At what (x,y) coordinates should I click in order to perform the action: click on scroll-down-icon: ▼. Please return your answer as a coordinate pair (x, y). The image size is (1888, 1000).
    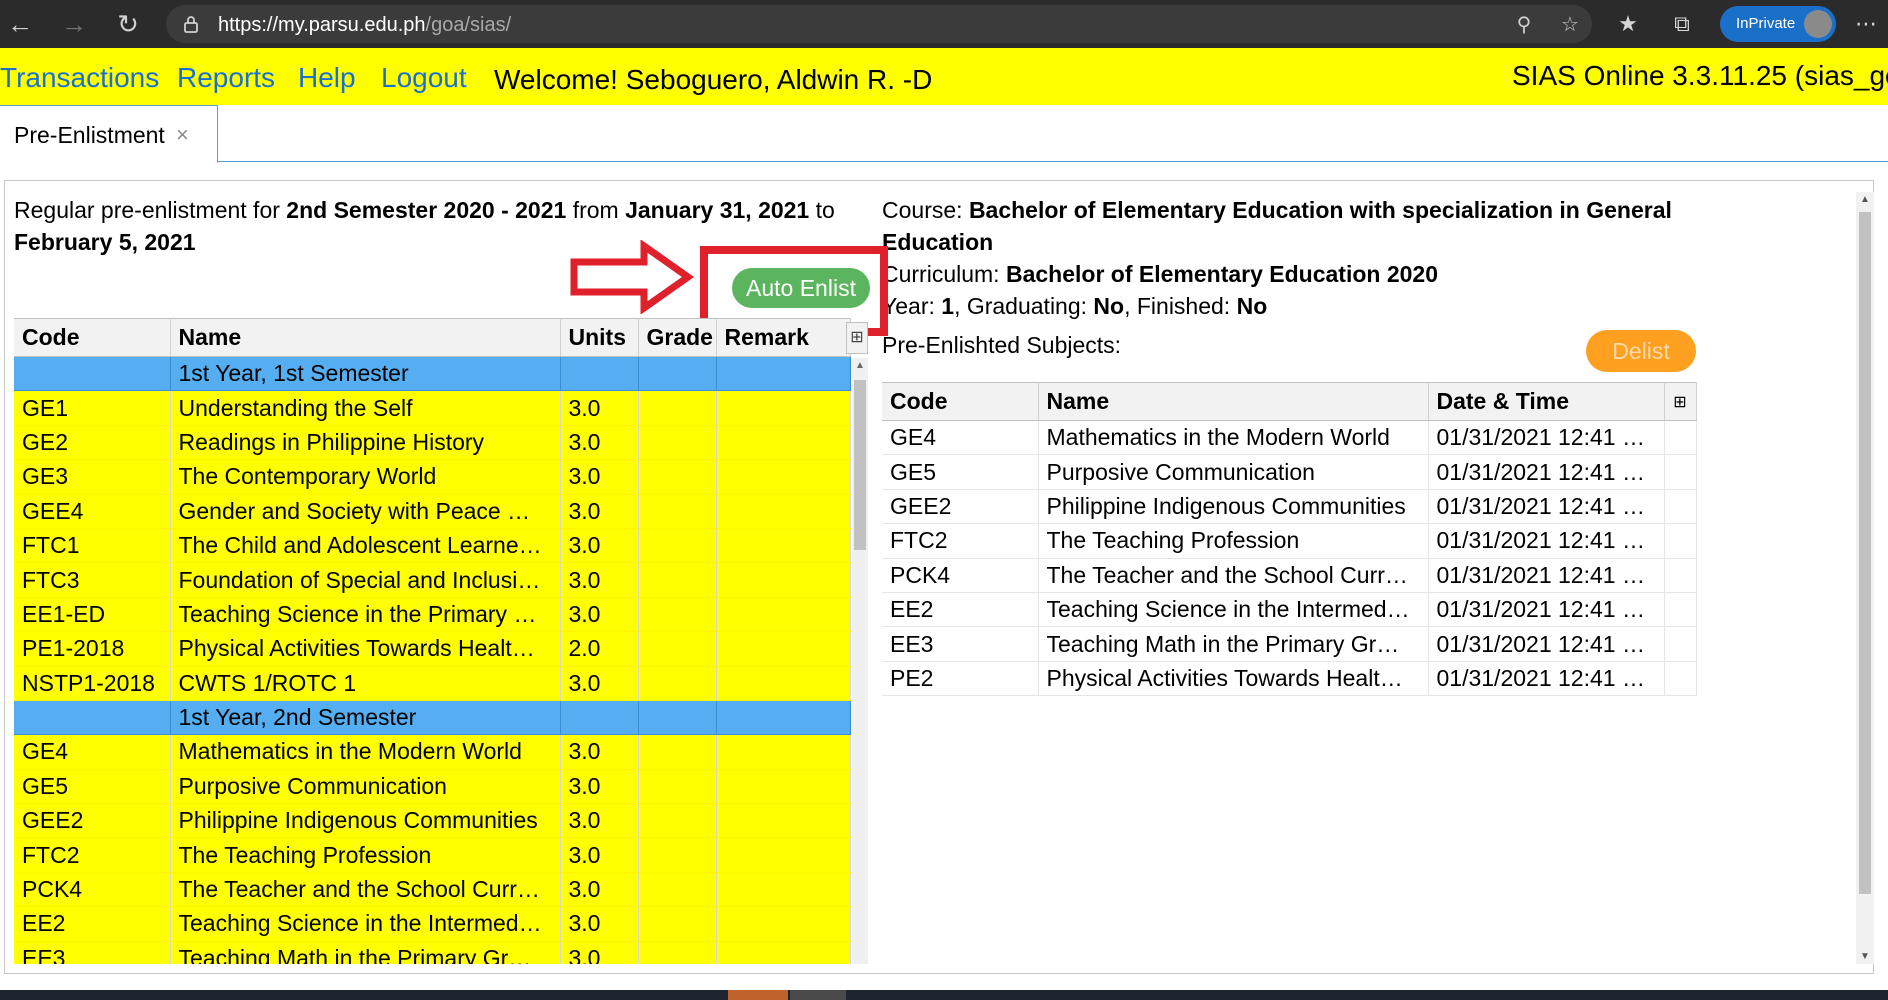
    Looking at the image, I should click on (1865, 956).